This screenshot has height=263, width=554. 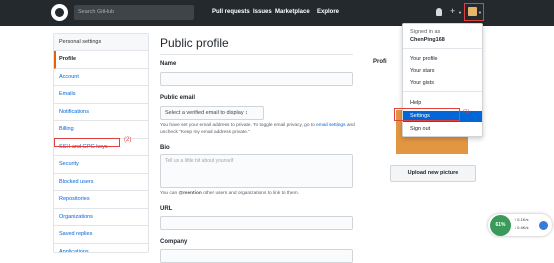 I want to click on sidebar-item-applications: Applications, so click(x=101, y=248).